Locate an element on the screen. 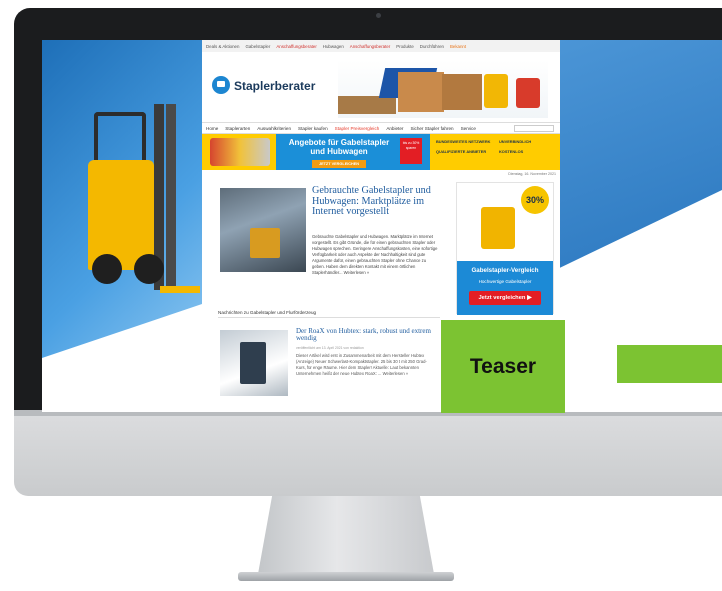  ad-image-area: 30% is located at coordinates (505, 222).